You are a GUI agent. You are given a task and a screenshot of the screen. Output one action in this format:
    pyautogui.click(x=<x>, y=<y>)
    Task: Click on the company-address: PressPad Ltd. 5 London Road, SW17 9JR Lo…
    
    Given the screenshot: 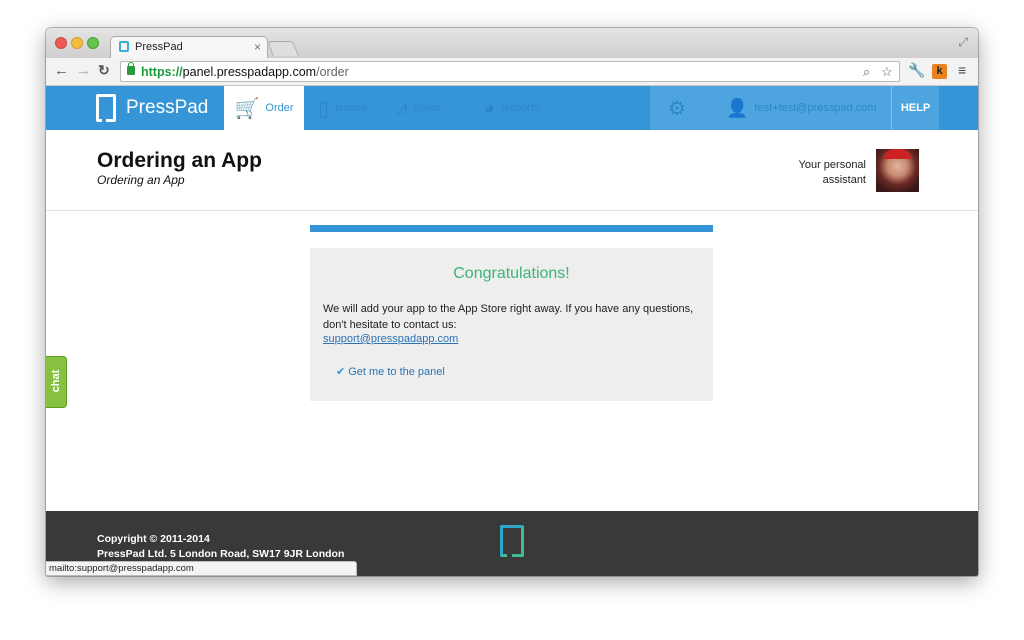 What is the action you would take?
    pyautogui.click(x=221, y=554)
    